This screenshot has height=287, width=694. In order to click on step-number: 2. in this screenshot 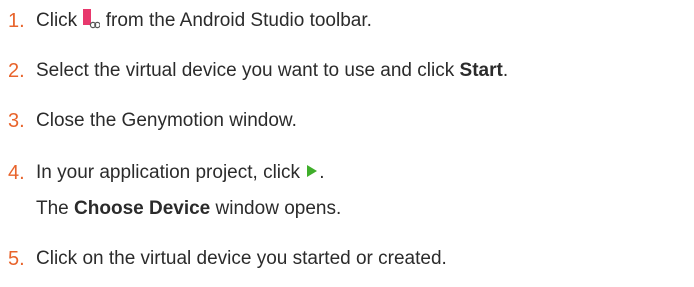, I will do `click(16, 71)`.